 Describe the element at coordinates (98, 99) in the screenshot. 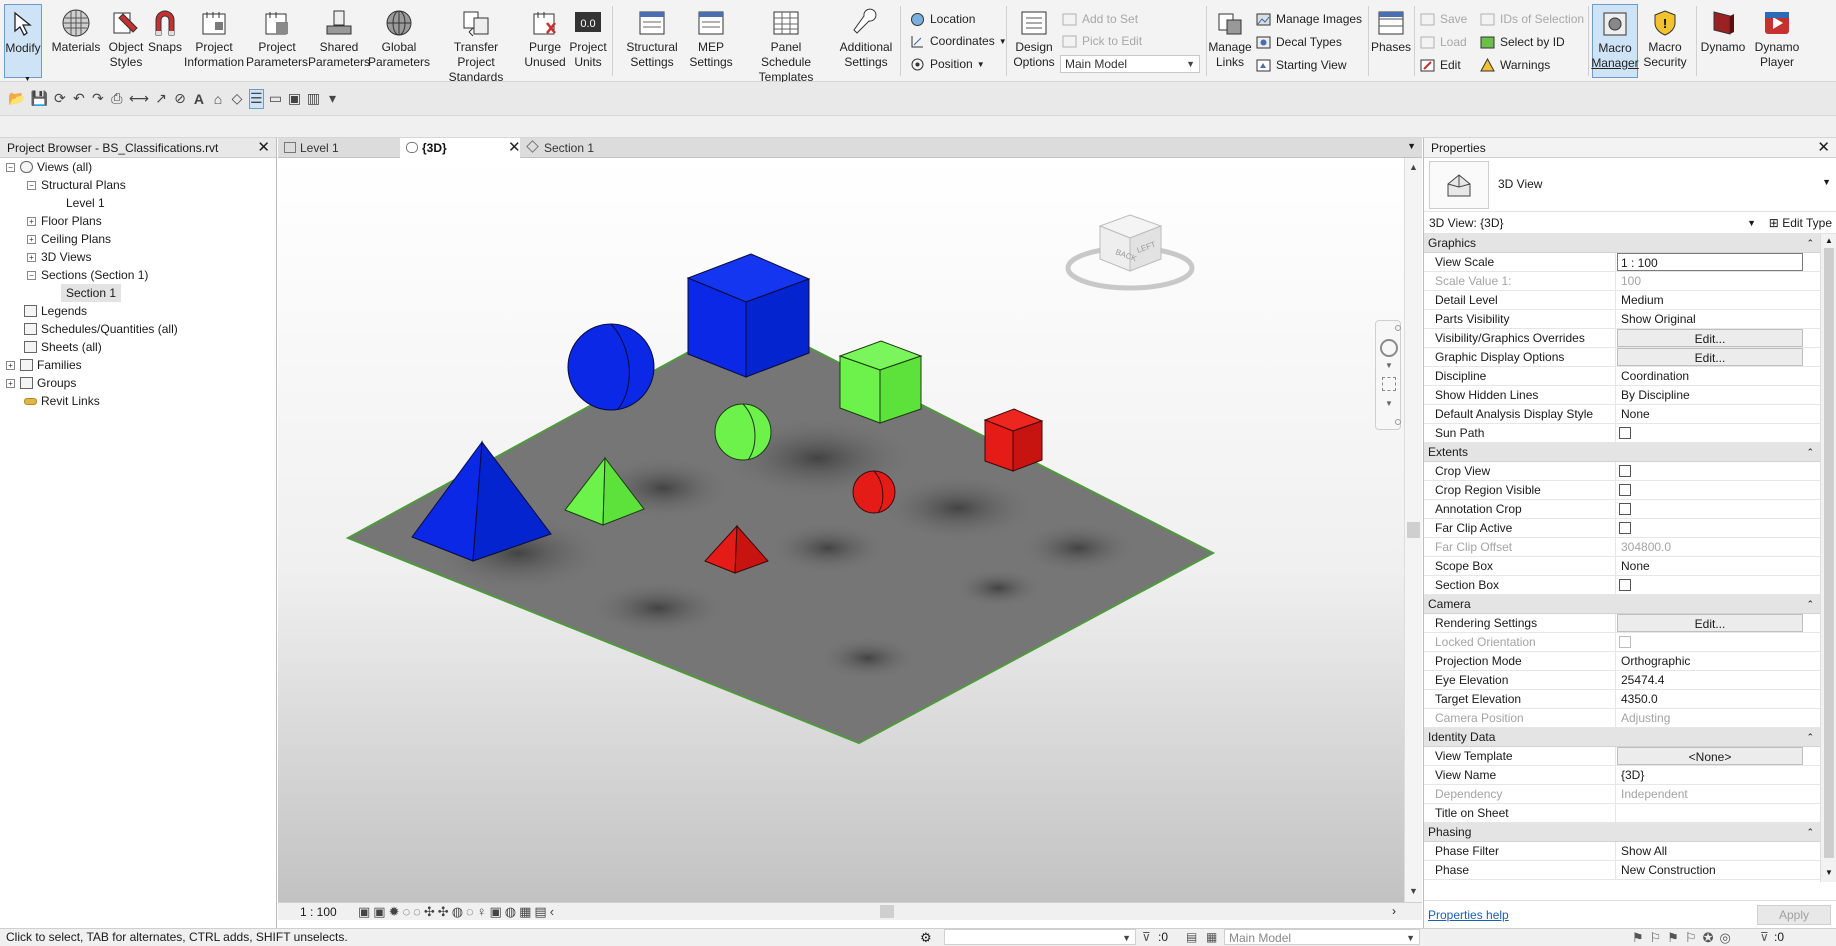

I see `redo-icon: ↷` at that location.